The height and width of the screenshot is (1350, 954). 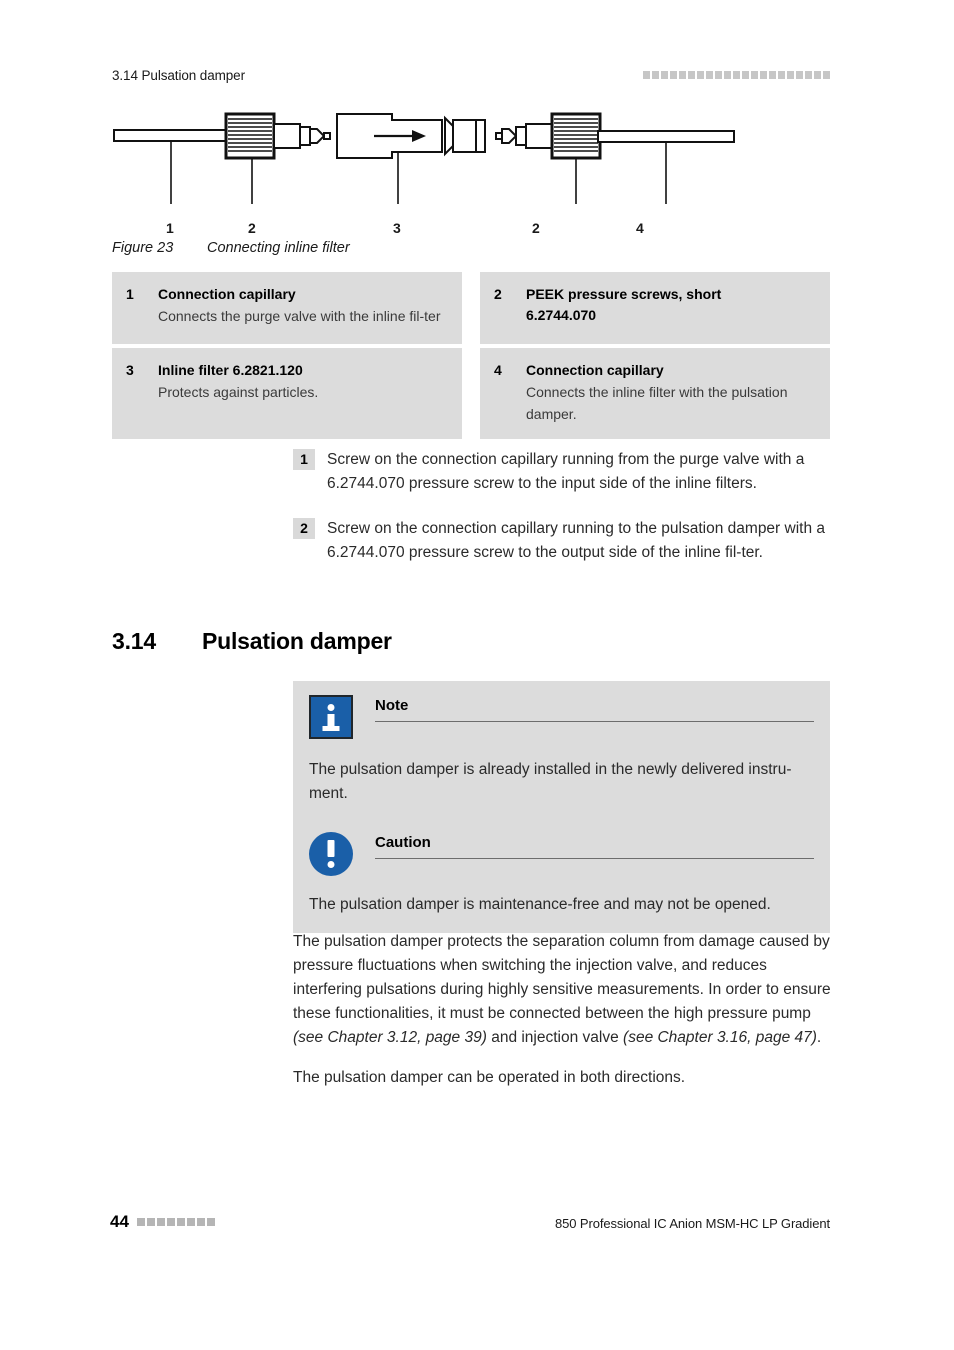 What do you see at coordinates (130, 294) in the screenshot?
I see `legend-number: 1` at bounding box center [130, 294].